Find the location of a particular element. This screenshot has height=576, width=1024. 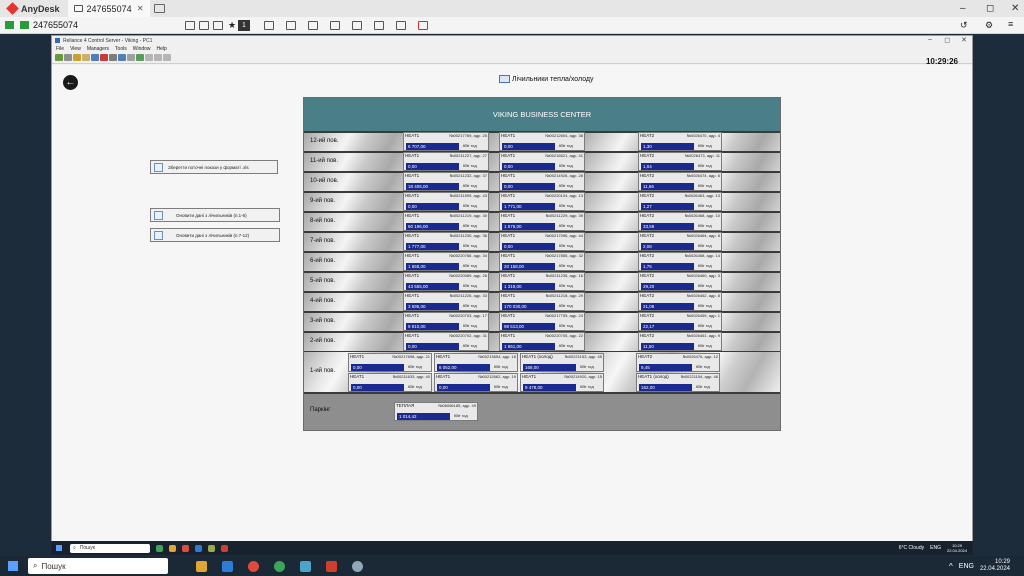

actions-icon is located at coordinates (313, 25).